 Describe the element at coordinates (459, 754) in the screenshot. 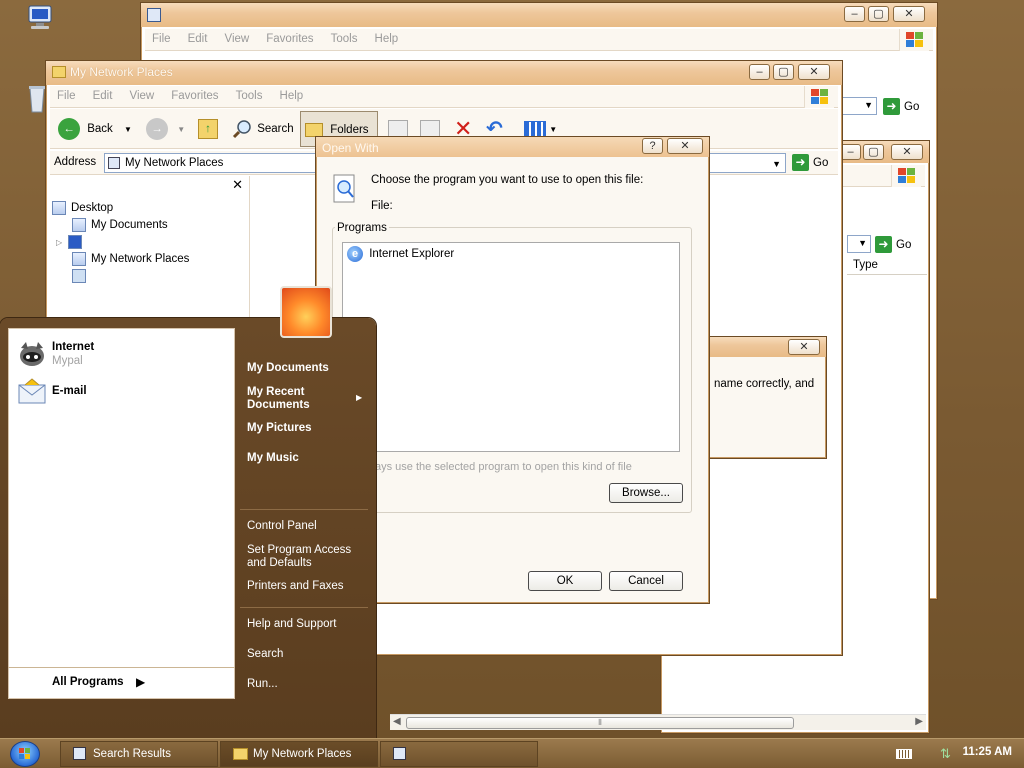

I see `taskbar-button-window` at that location.